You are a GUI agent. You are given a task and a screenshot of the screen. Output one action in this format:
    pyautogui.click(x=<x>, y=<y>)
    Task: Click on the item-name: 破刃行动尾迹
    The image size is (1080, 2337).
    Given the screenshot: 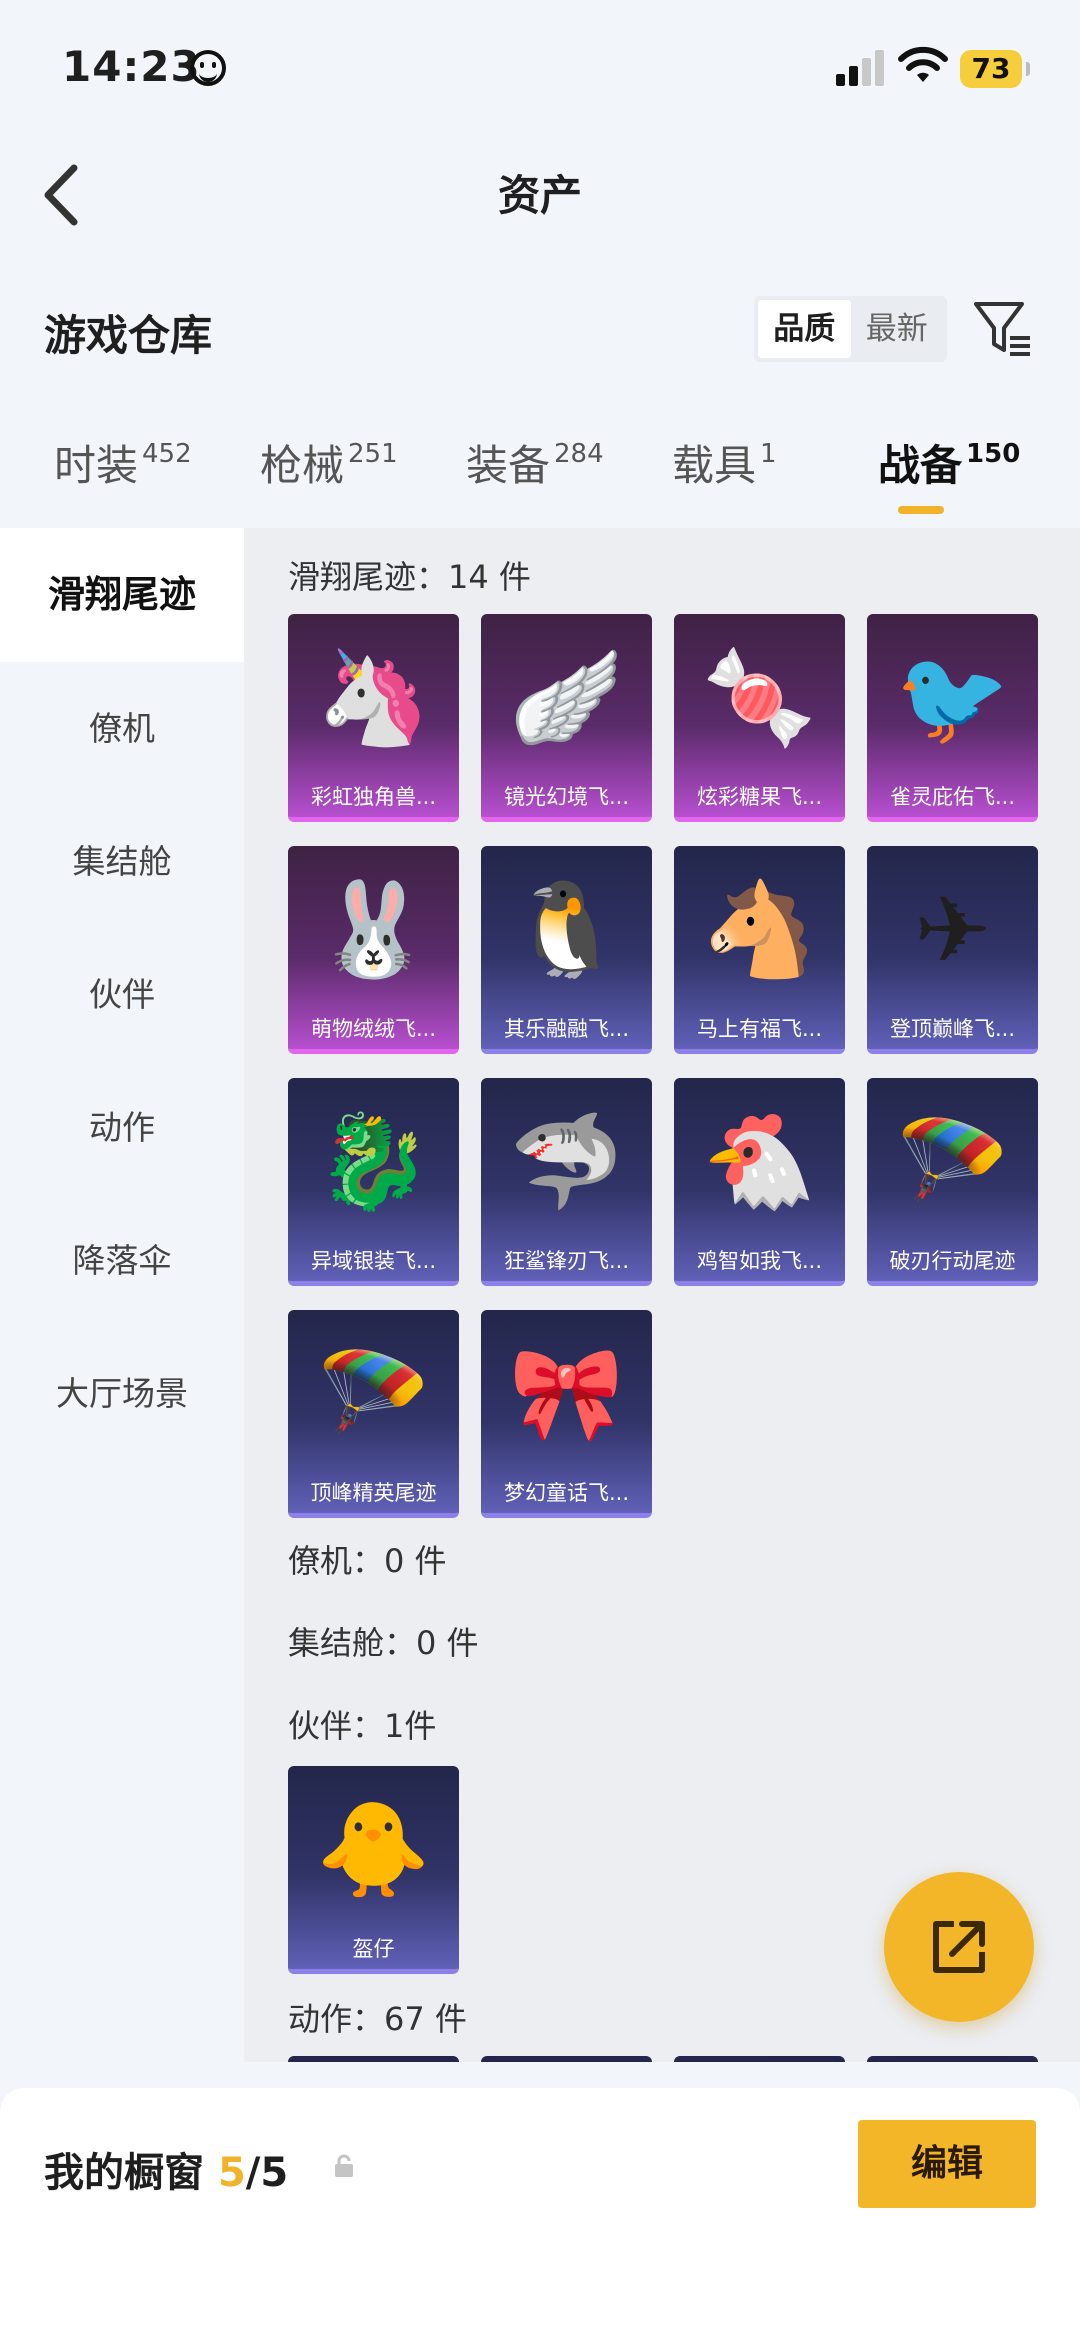 What is the action you would take?
    pyautogui.click(x=952, y=1261)
    